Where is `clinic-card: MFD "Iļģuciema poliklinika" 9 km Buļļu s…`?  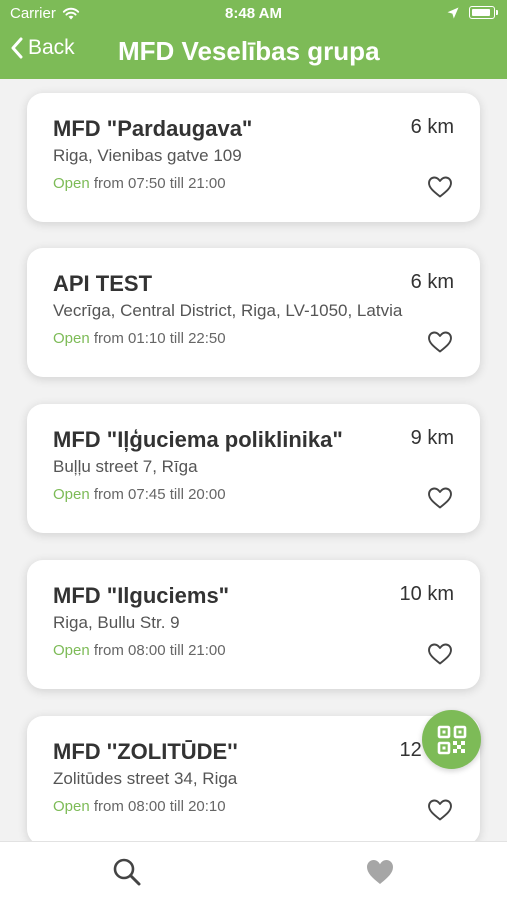
clinic-card: MFD "Iļģuciema poliklinika" 9 km Buļļu s… is located at coordinates (253, 468).